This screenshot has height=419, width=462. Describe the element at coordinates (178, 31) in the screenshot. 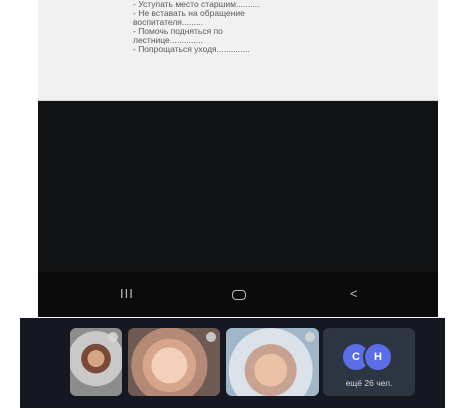

I see `document-line: - Помочь подняться по` at that location.